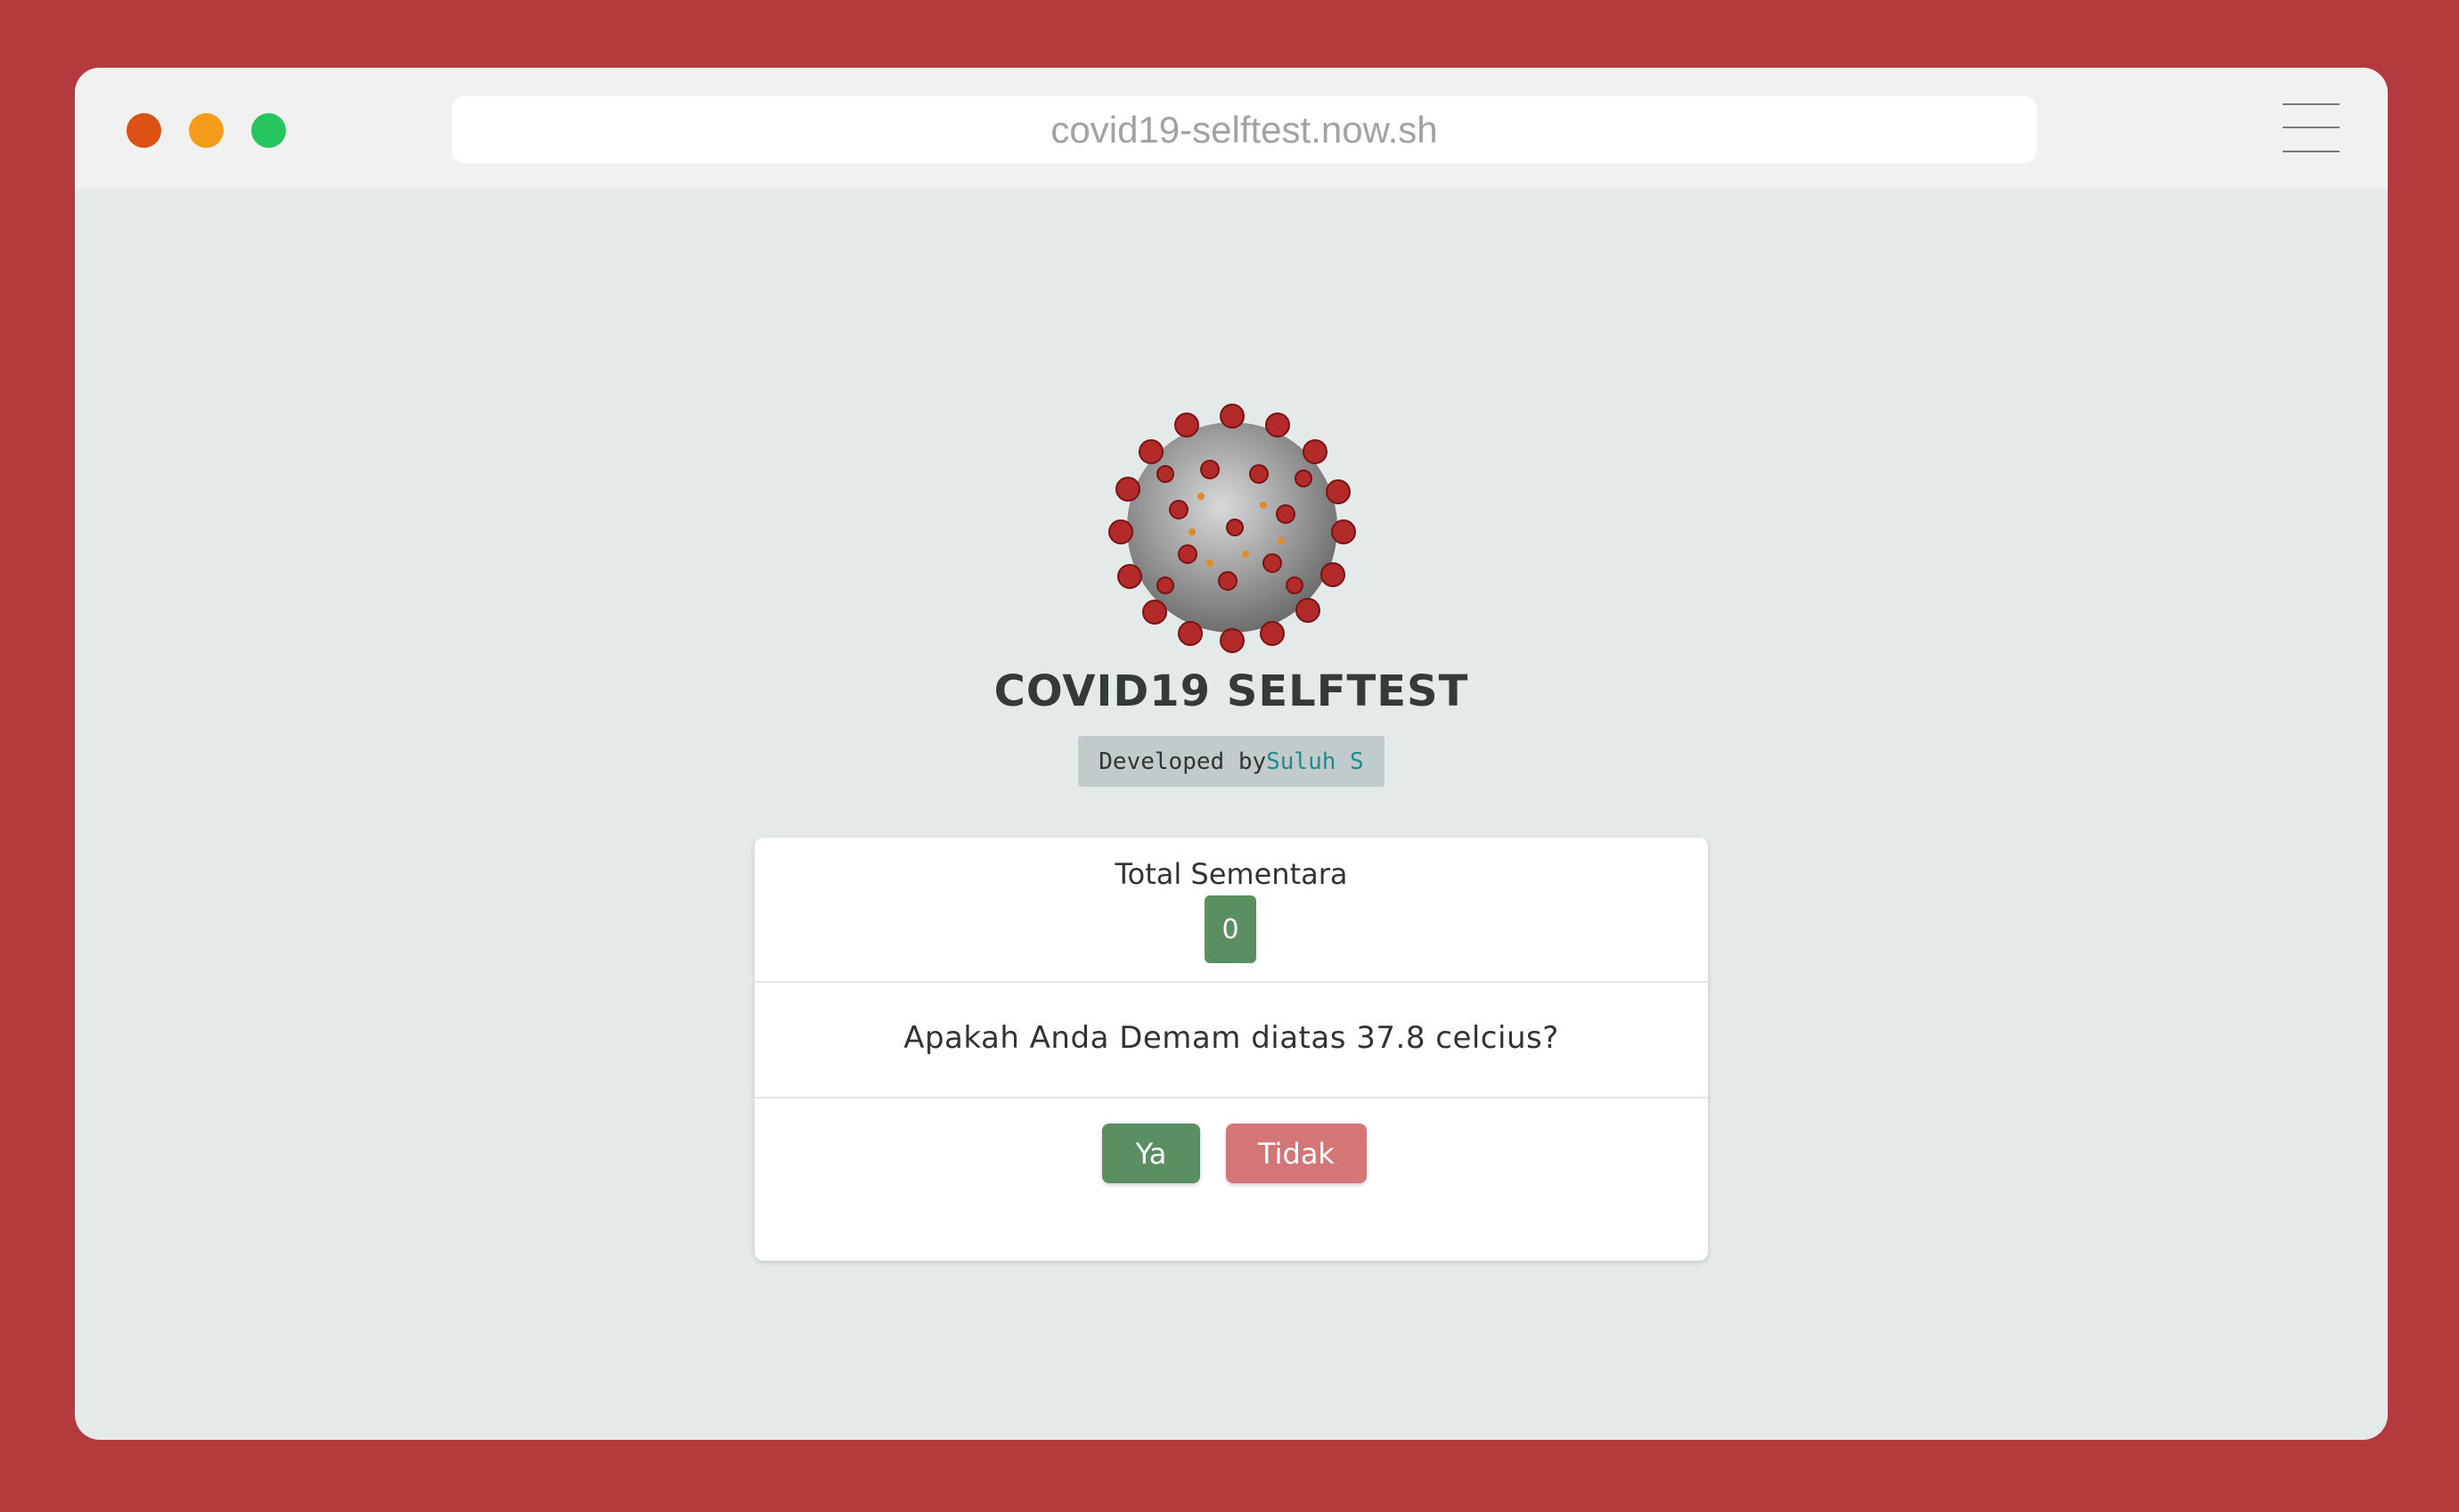 This screenshot has width=2459, height=1512. What do you see at coordinates (1232, 528) in the screenshot?
I see `coronavirus-logo` at bounding box center [1232, 528].